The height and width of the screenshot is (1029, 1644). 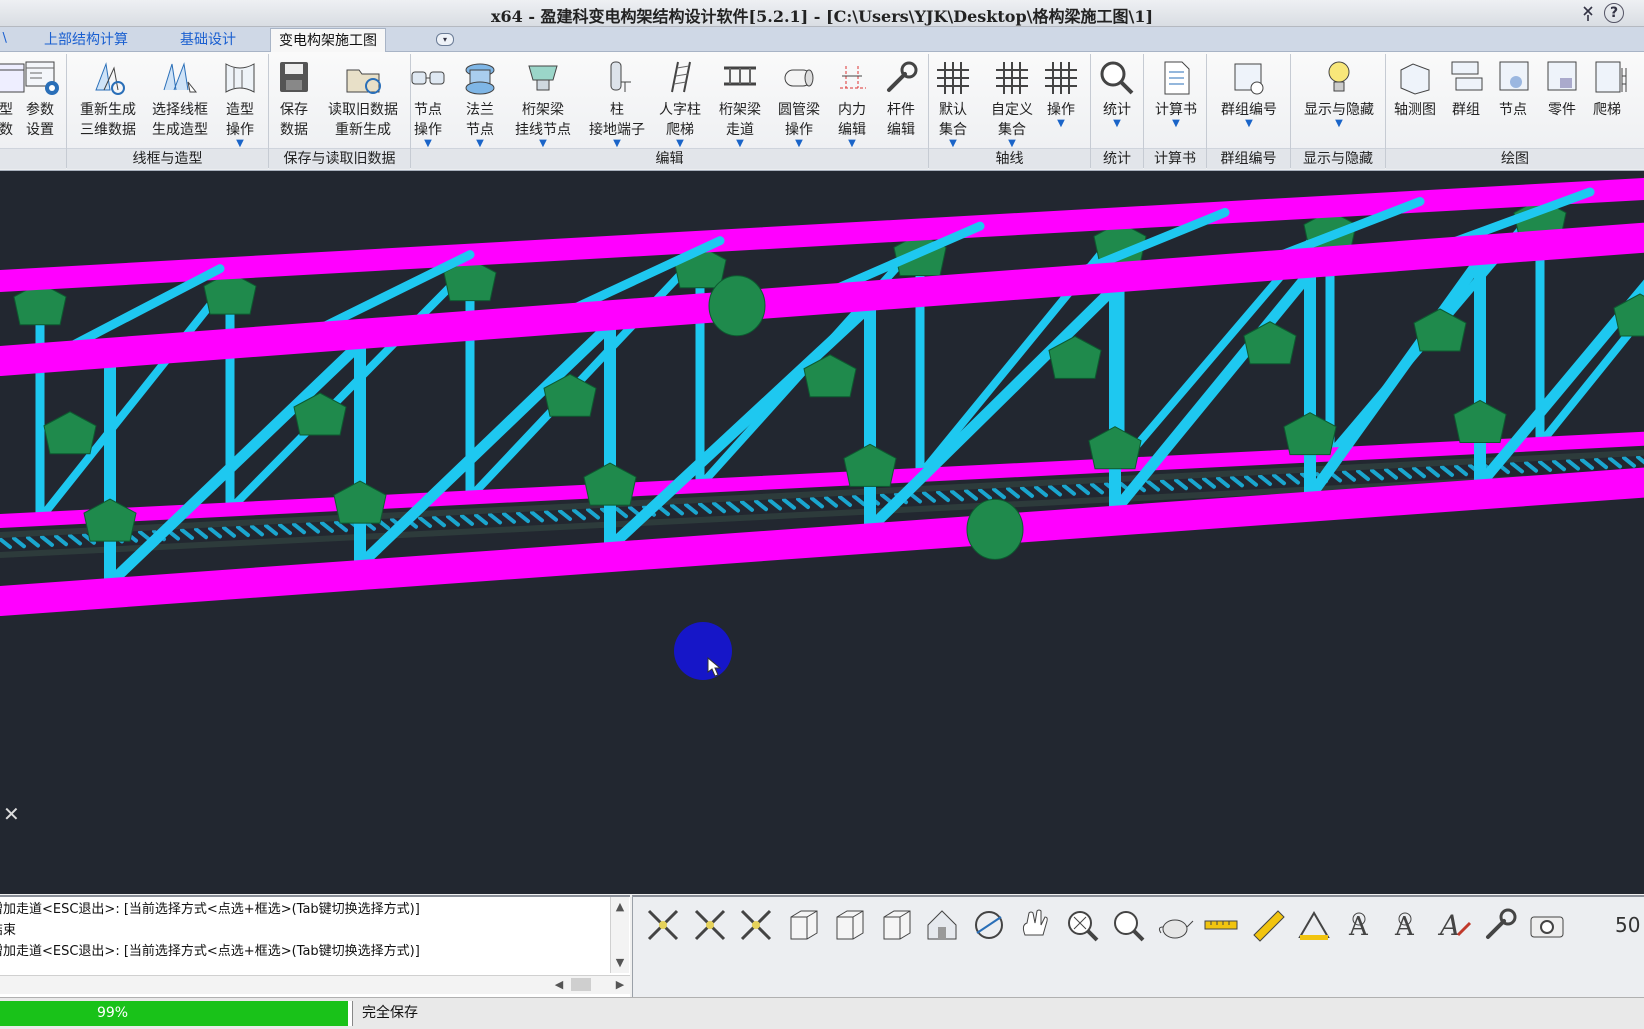 What do you see at coordinates (1268, 925) in the screenshot?
I see `ruler-icon` at bounding box center [1268, 925].